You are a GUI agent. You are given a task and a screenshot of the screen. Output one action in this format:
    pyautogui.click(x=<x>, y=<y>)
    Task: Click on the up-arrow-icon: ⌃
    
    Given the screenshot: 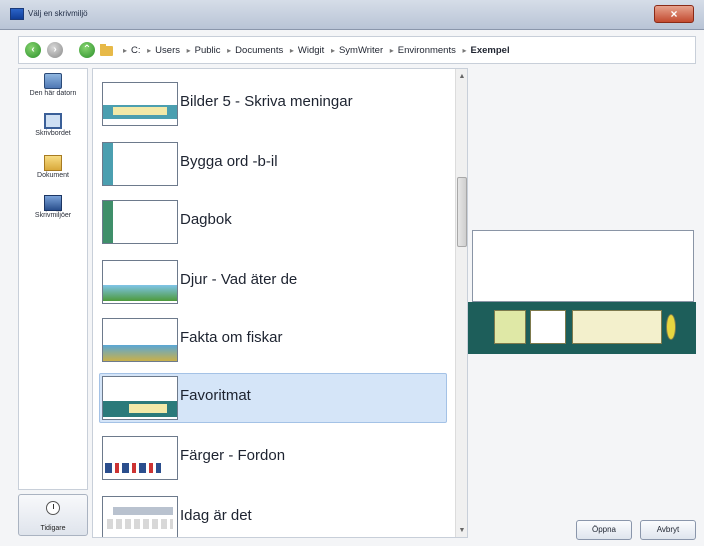 What is the action you would take?
    pyautogui.click(x=87, y=50)
    